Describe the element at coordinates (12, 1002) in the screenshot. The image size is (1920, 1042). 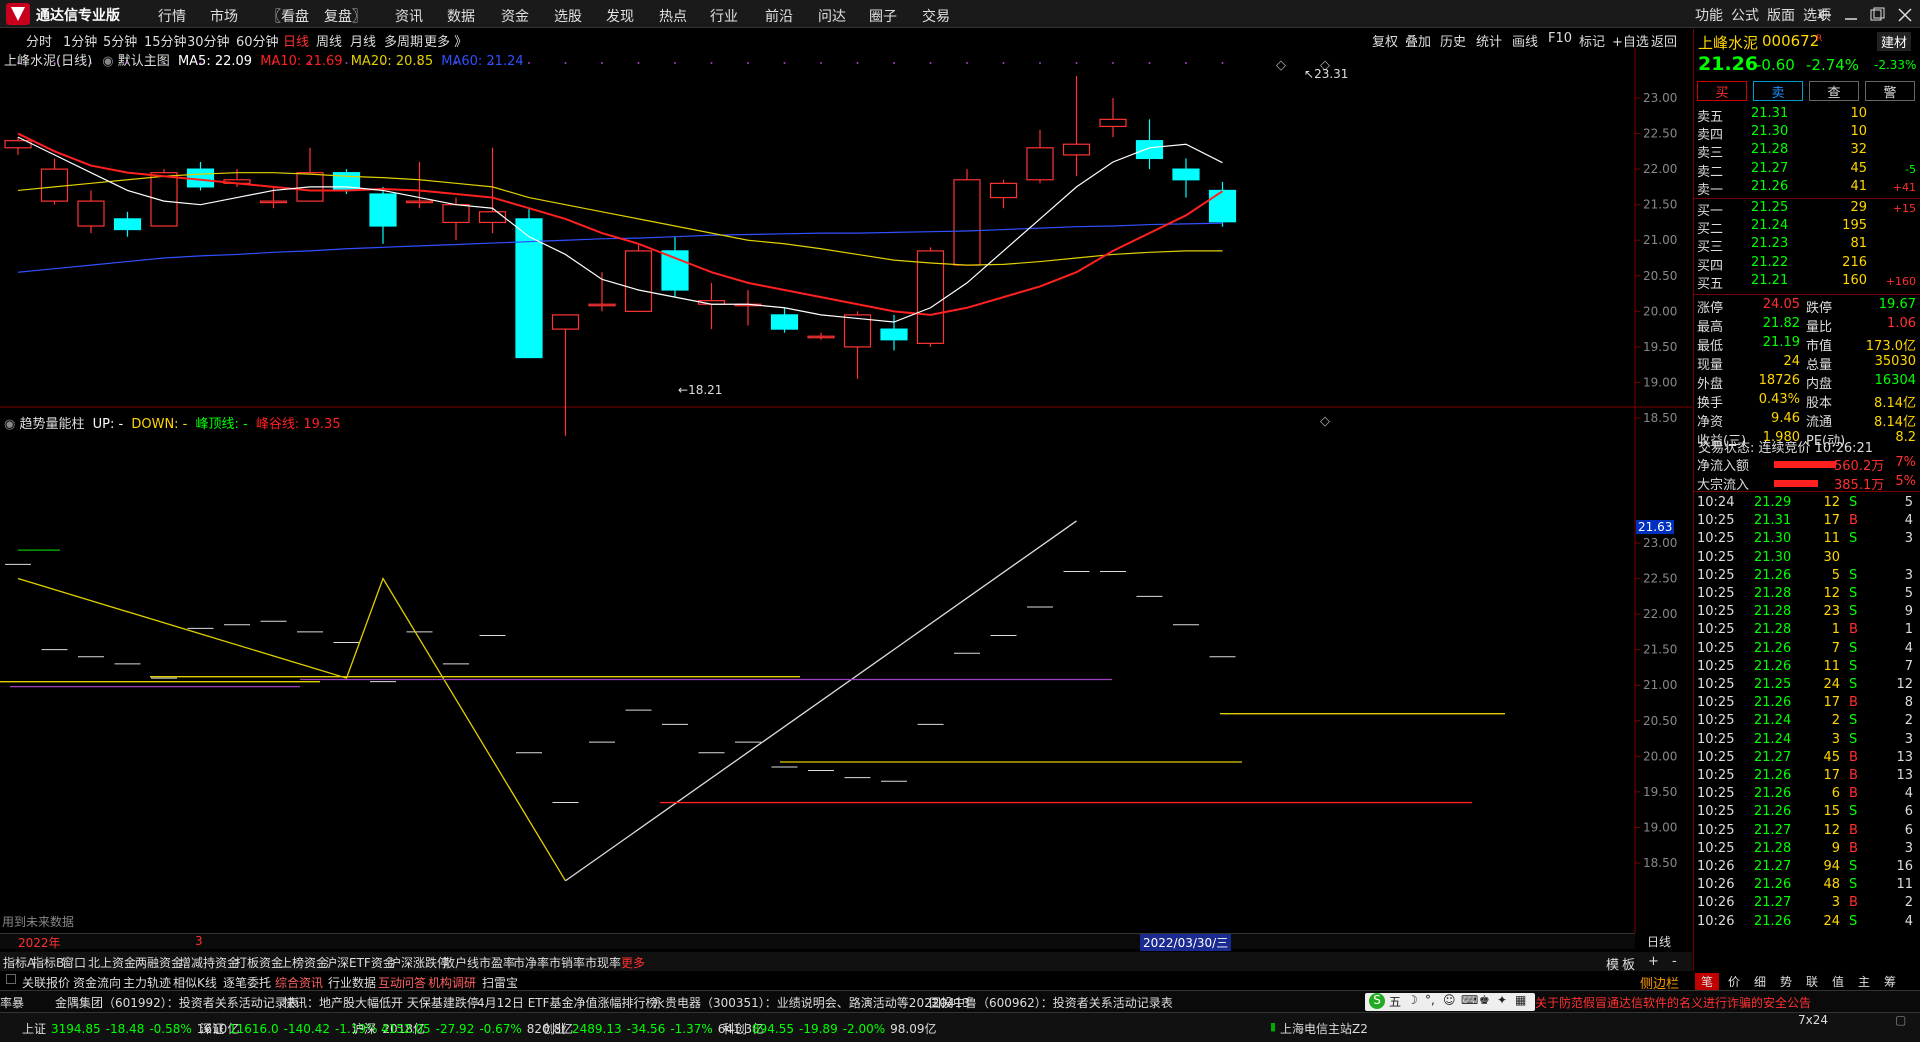
I see `news-item-0: 率暴` at that location.